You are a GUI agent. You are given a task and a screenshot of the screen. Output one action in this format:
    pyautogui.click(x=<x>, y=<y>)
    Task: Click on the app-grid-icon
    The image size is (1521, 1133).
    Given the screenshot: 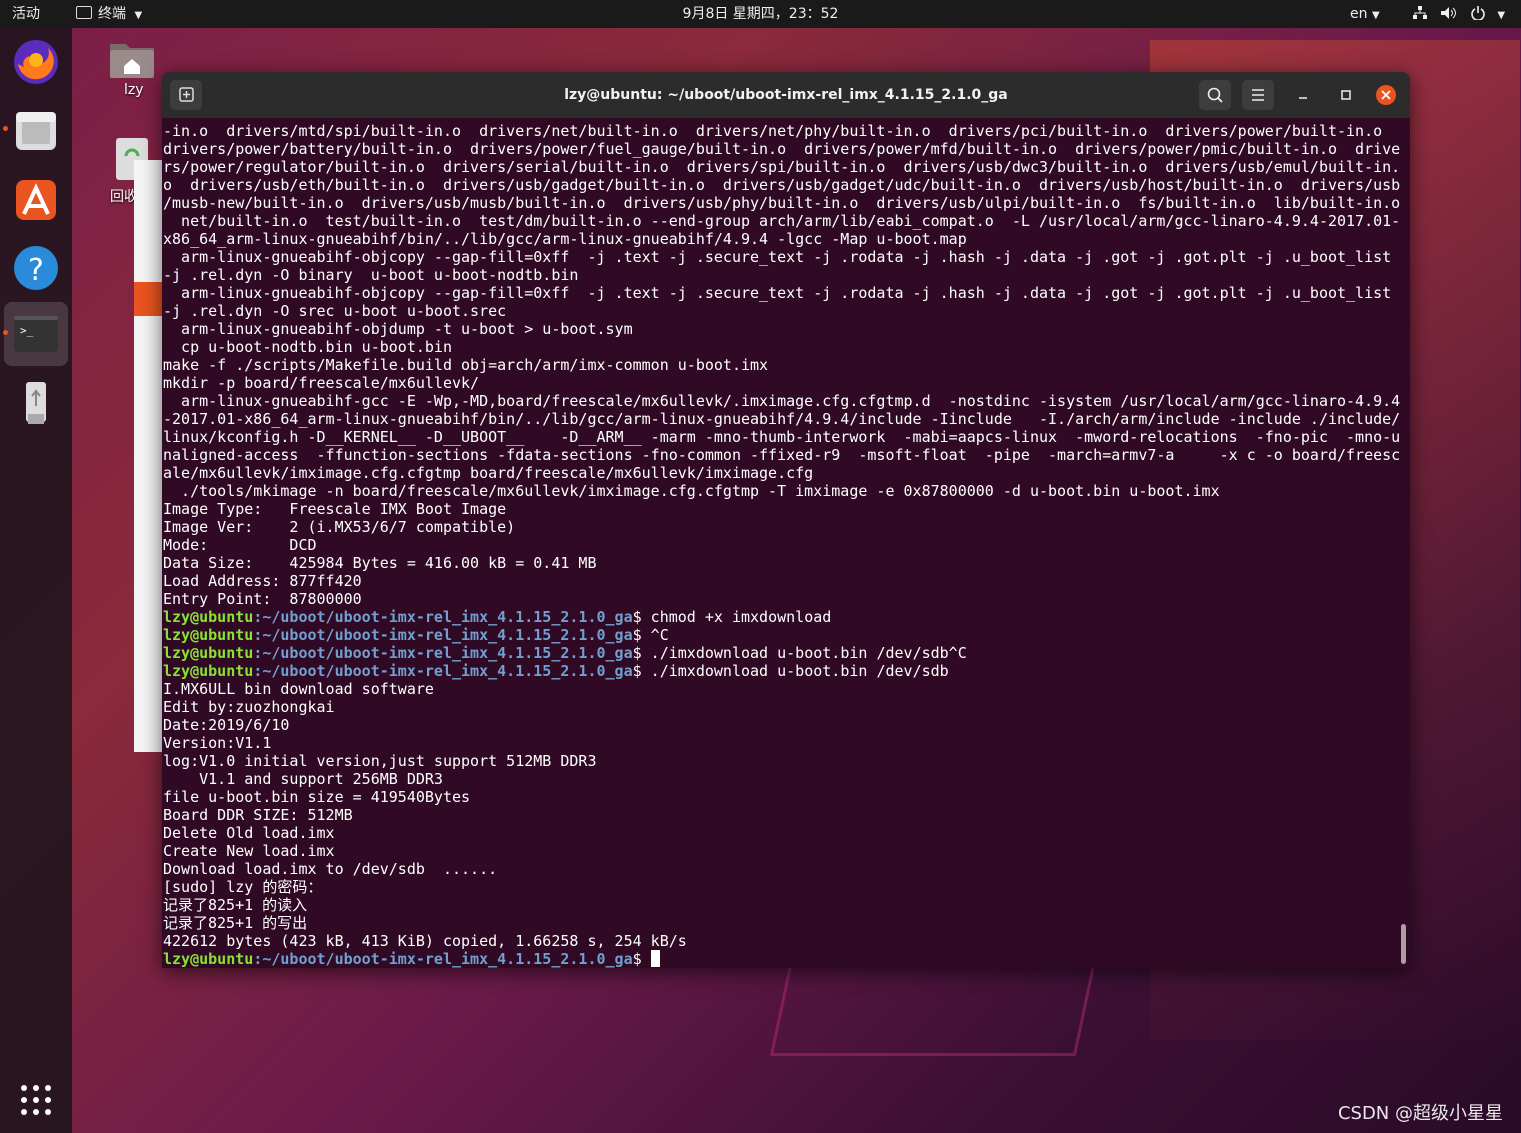 What is the action you would take?
    pyautogui.click(x=36, y=1100)
    